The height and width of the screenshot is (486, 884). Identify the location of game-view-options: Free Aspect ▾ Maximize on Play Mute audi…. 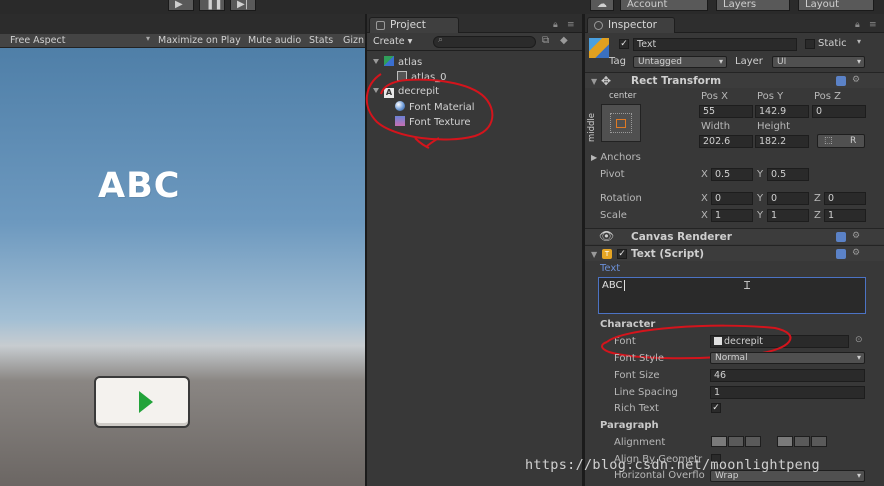
(182, 41).